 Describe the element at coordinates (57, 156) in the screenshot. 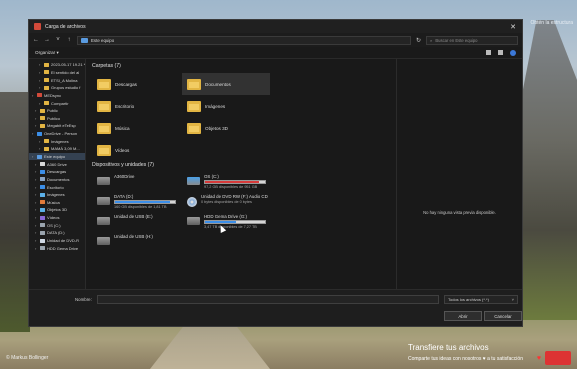

I see `sidebar-item: › Este equipo` at that location.